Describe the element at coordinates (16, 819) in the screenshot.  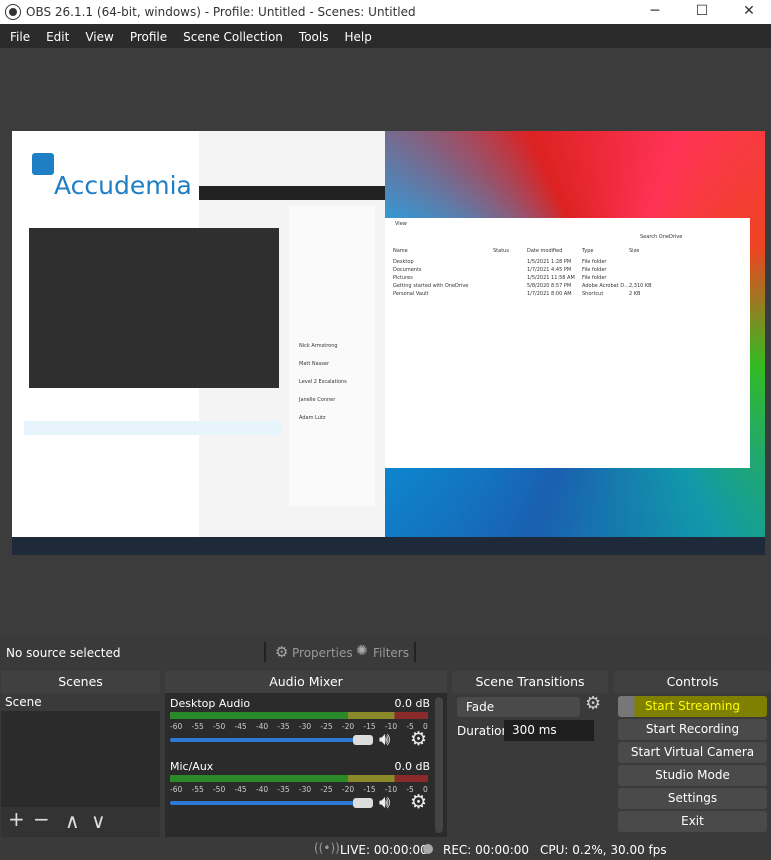
I see `add-scene-button: +` at that location.